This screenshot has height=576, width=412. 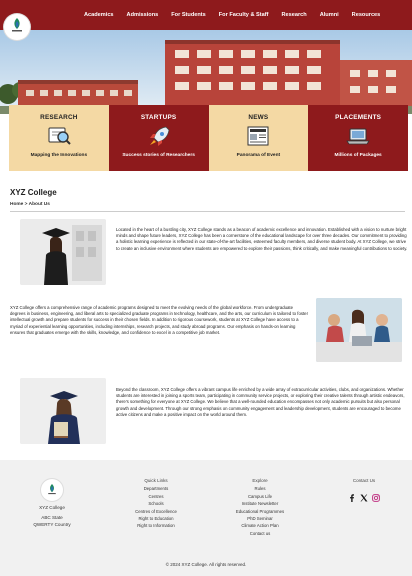 I want to click on footer-link-right-to-information: Right to Information, so click(x=156, y=525).